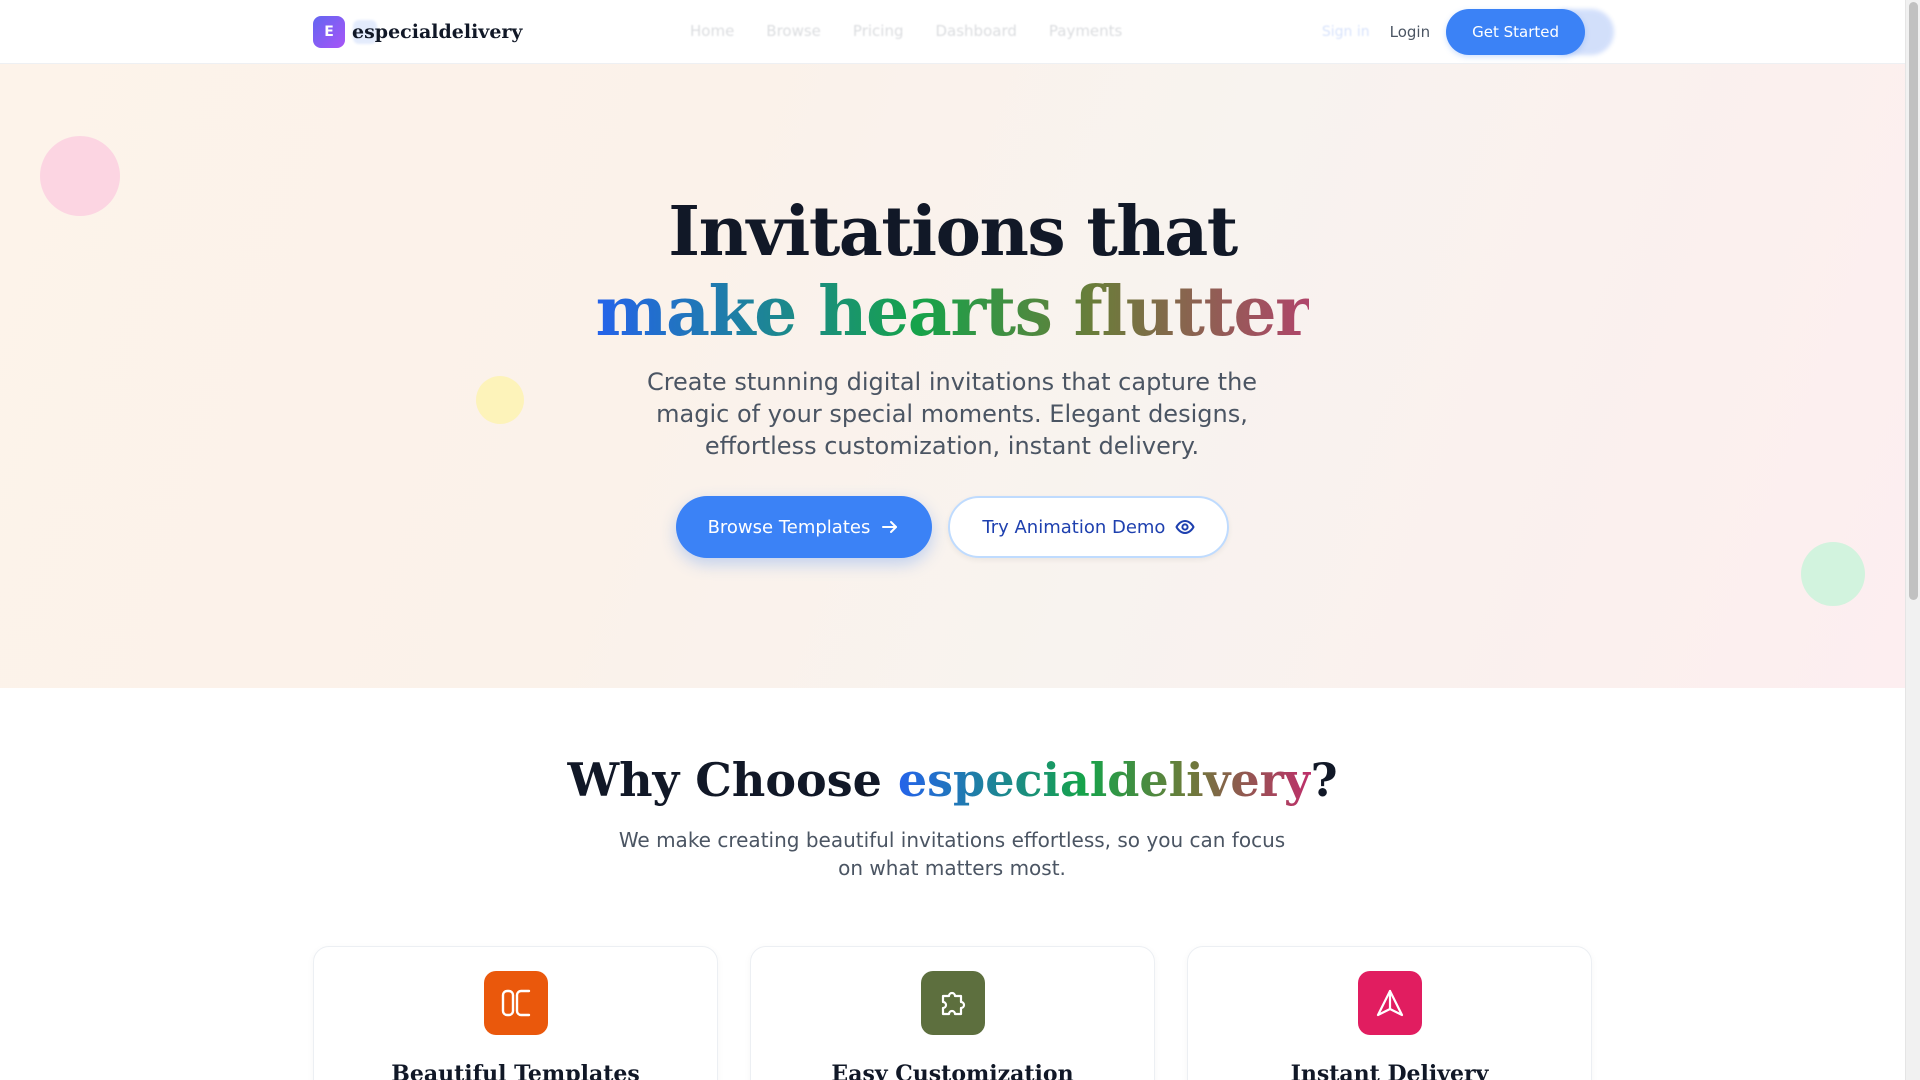 The height and width of the screenshot is (1080, 1920). What do you see at coordinates (793, 31) in the screenshot?
I see `nav-link-browse: Browse` at bounding box center [793, 31].